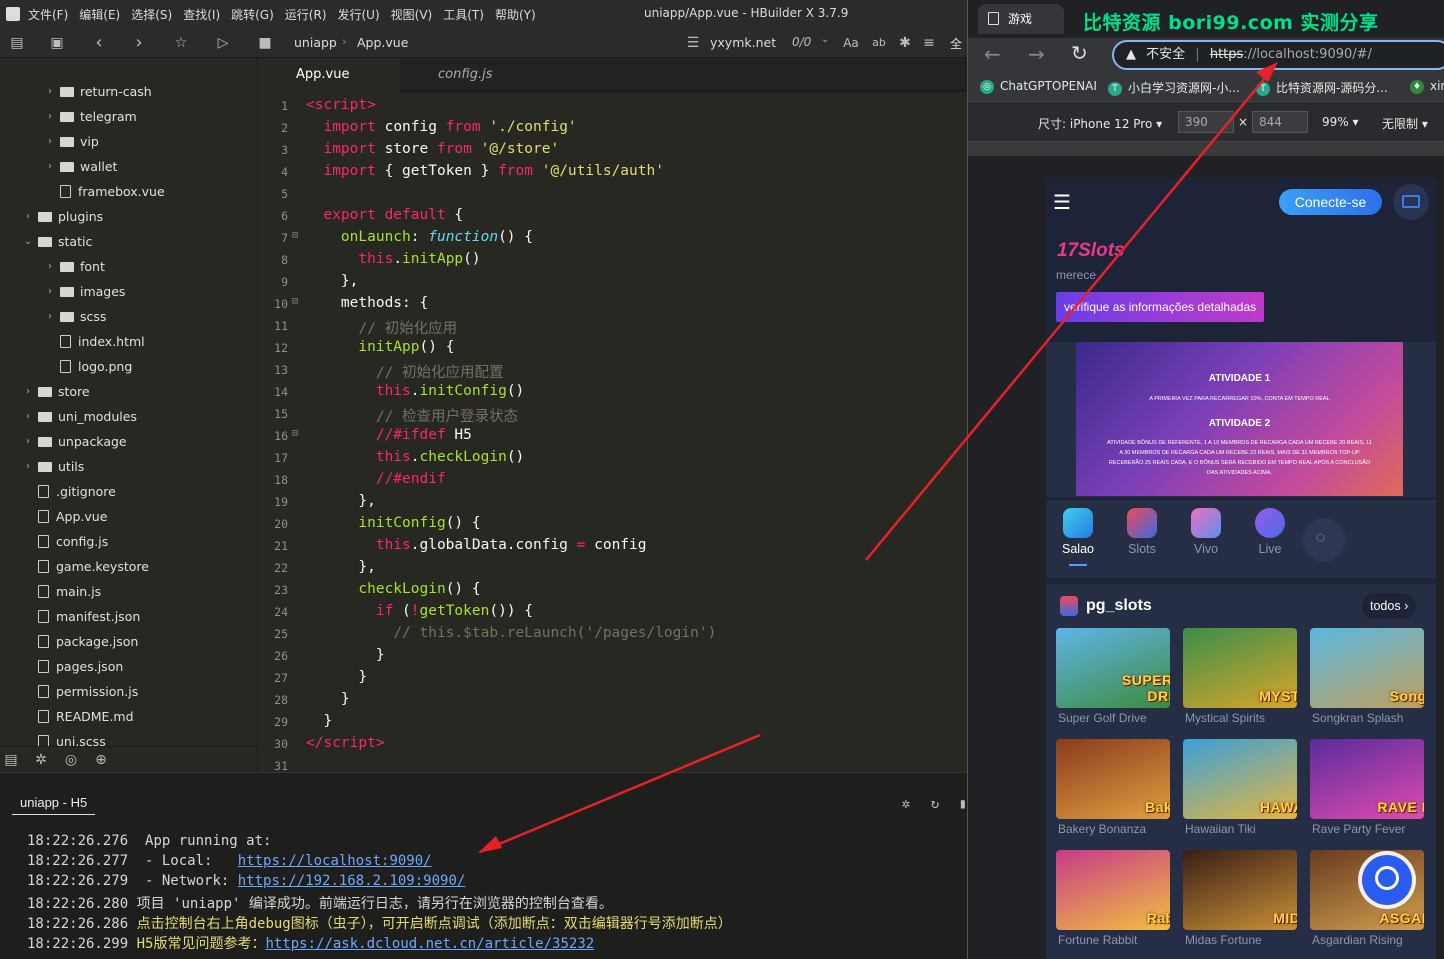  What do you see at coordinates (273, 106) in the screenshot?
I see `line-number: 1` at bounding box center [273, 106].